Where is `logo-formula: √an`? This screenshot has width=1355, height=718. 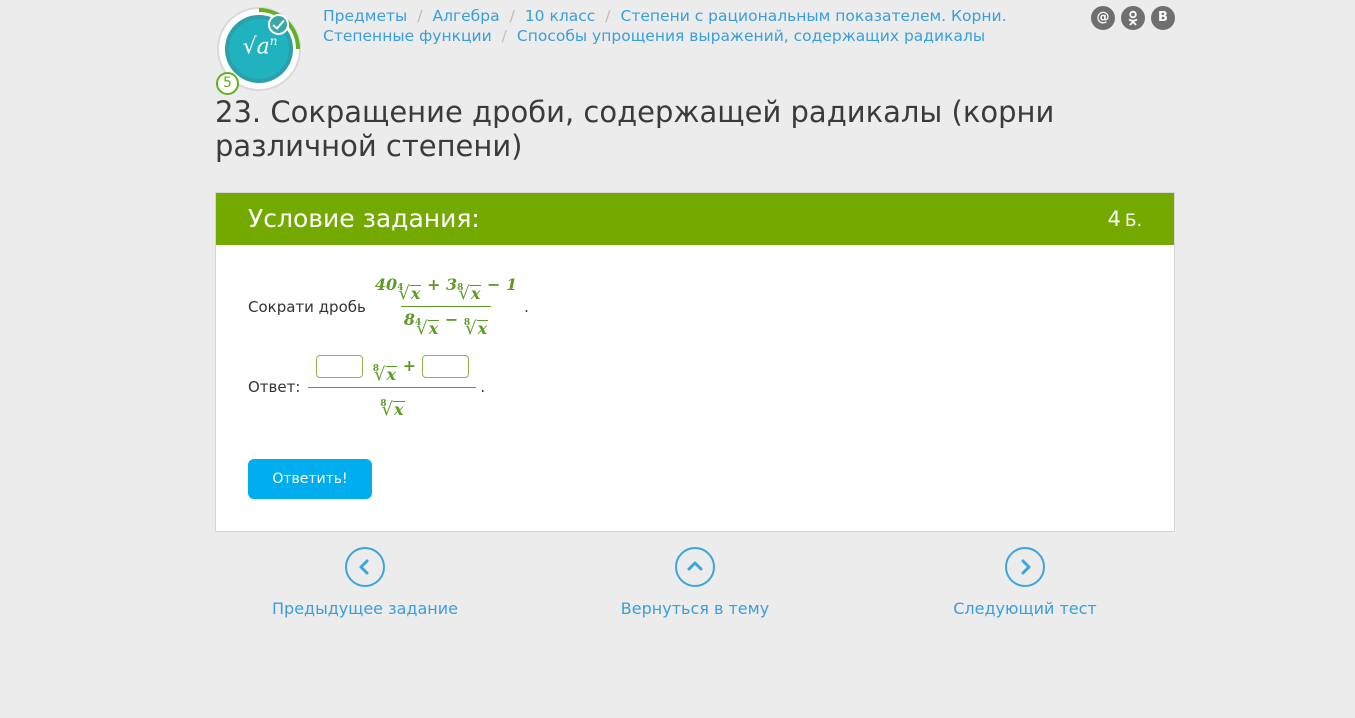
logo-formula: √an is located at coordinates (260, 47).